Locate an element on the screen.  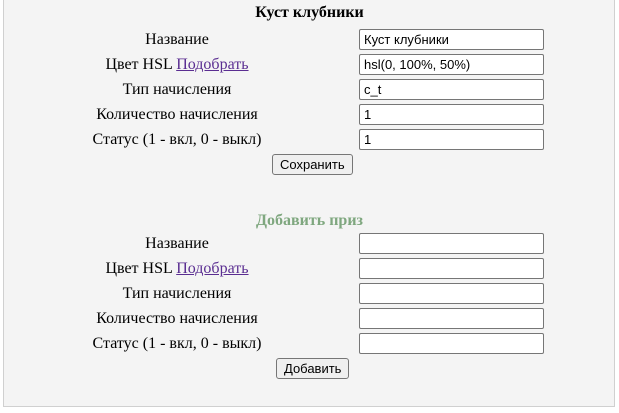
edit-color-input is located at coordinates (451, 64).